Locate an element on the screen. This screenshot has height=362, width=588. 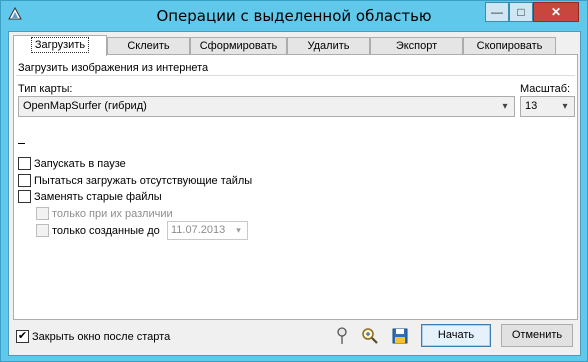
maximize-button: □ is located at coordinates (521, 12).